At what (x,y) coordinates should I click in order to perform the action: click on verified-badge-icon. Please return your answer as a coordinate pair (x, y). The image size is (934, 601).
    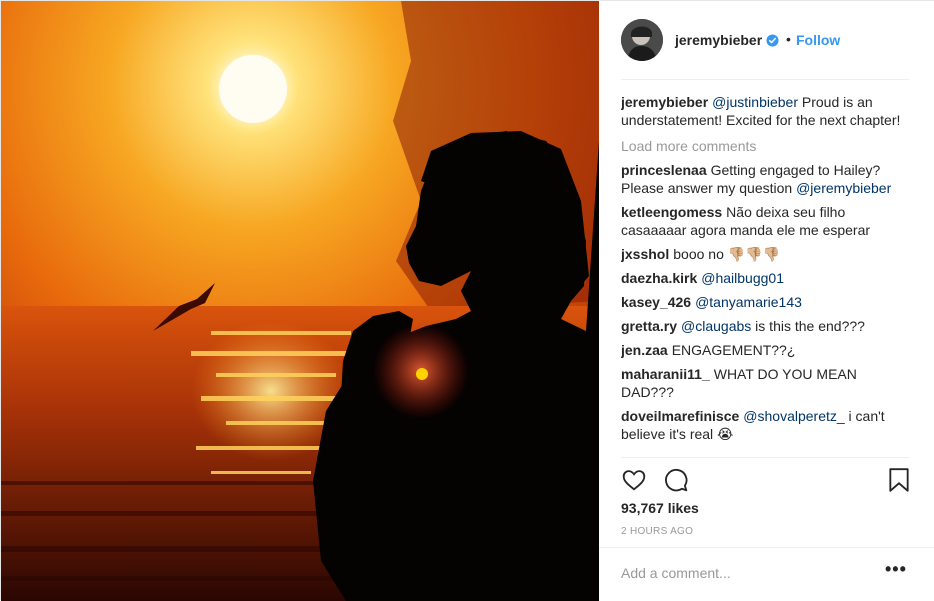
    Looking at the image, I should click on (772, 40).